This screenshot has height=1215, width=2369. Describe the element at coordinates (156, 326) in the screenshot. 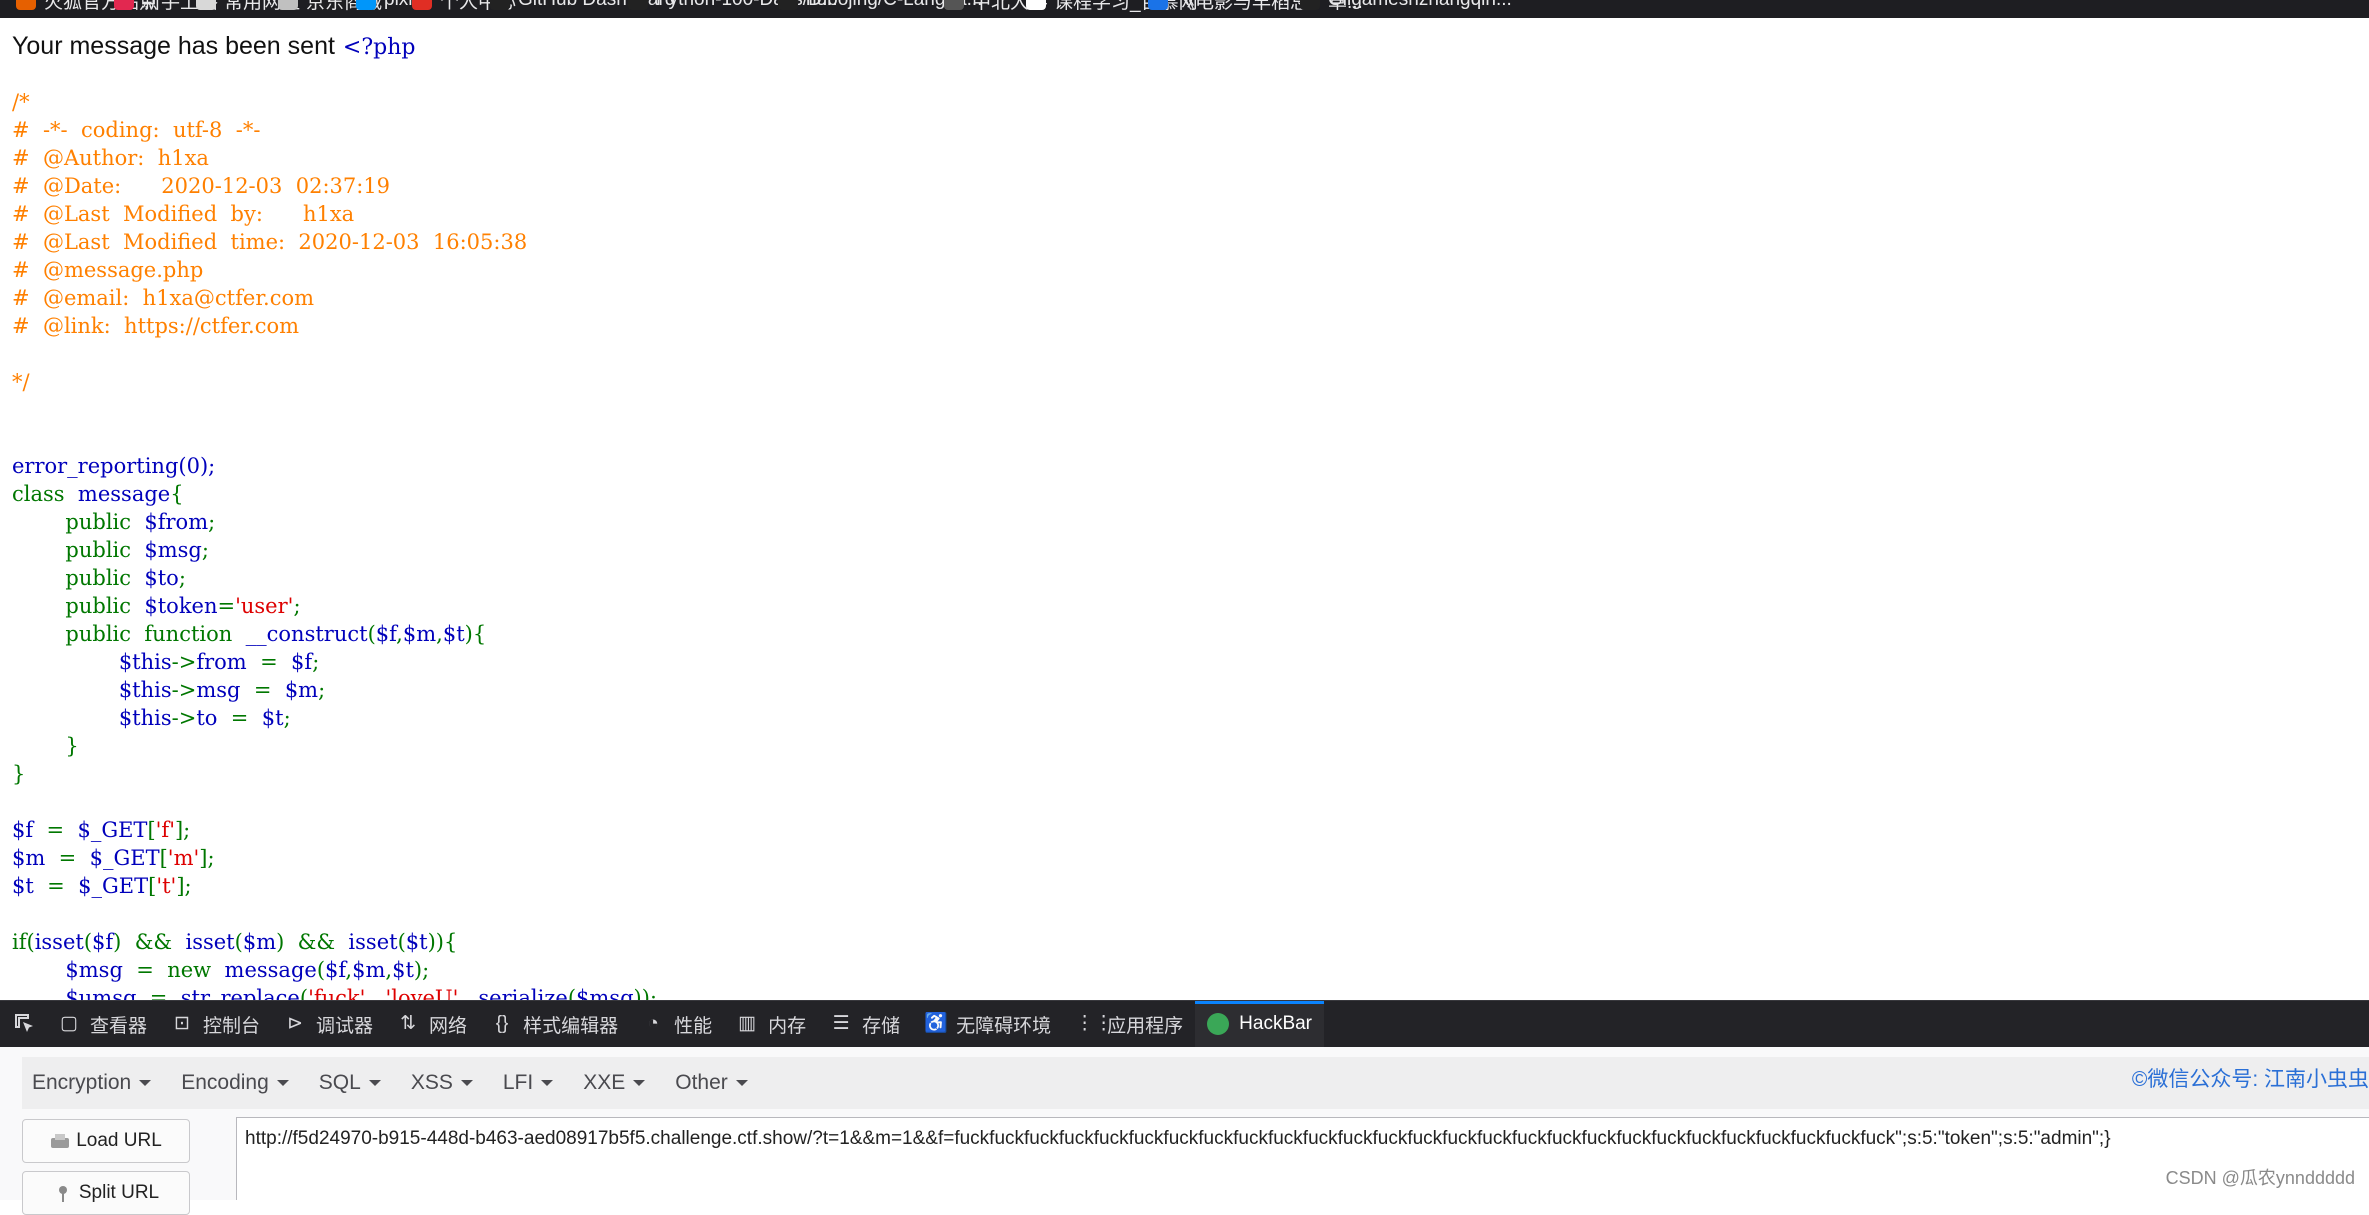

I see `comment-line: # @link: https://ctfer.com` at that location.